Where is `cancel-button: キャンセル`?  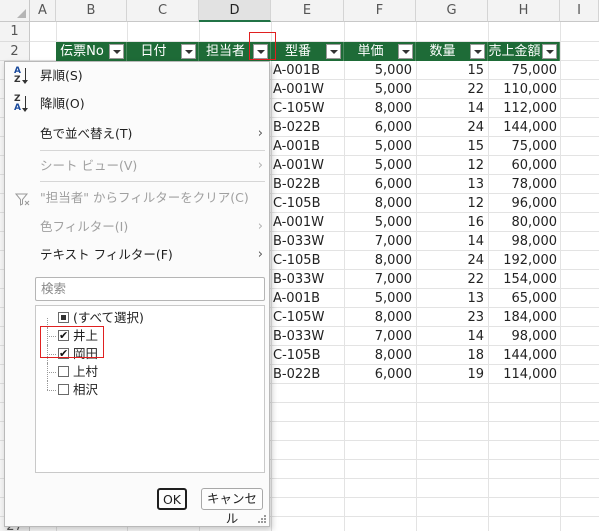
cancel-button: キャンセル is located at coordinates (232, 507).